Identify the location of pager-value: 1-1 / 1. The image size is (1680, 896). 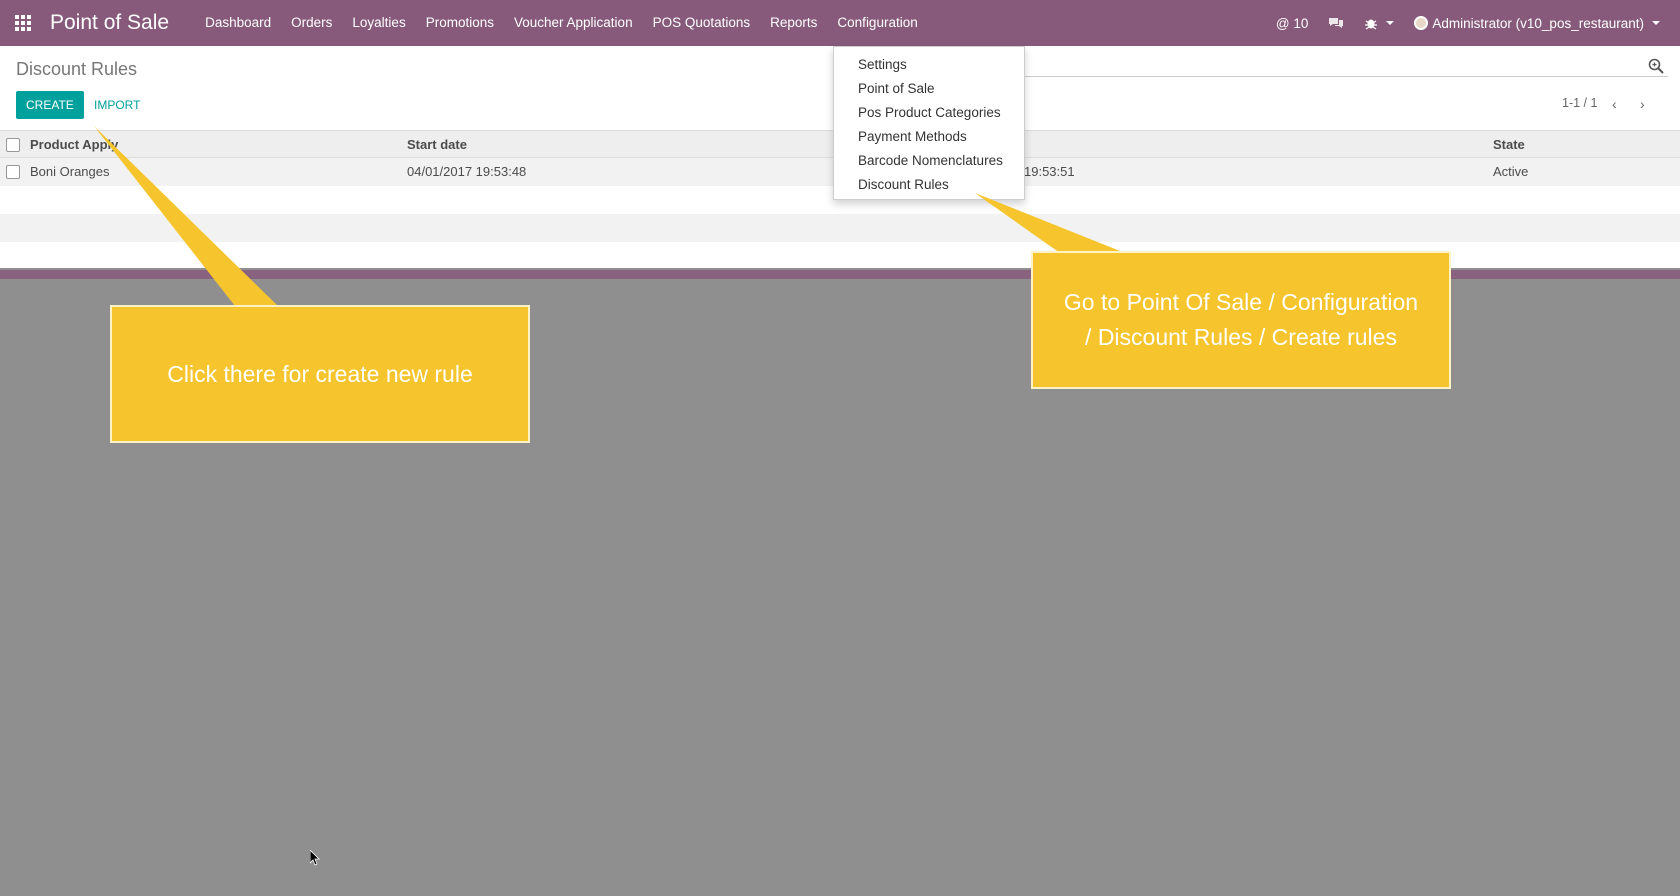
(1579, 103).